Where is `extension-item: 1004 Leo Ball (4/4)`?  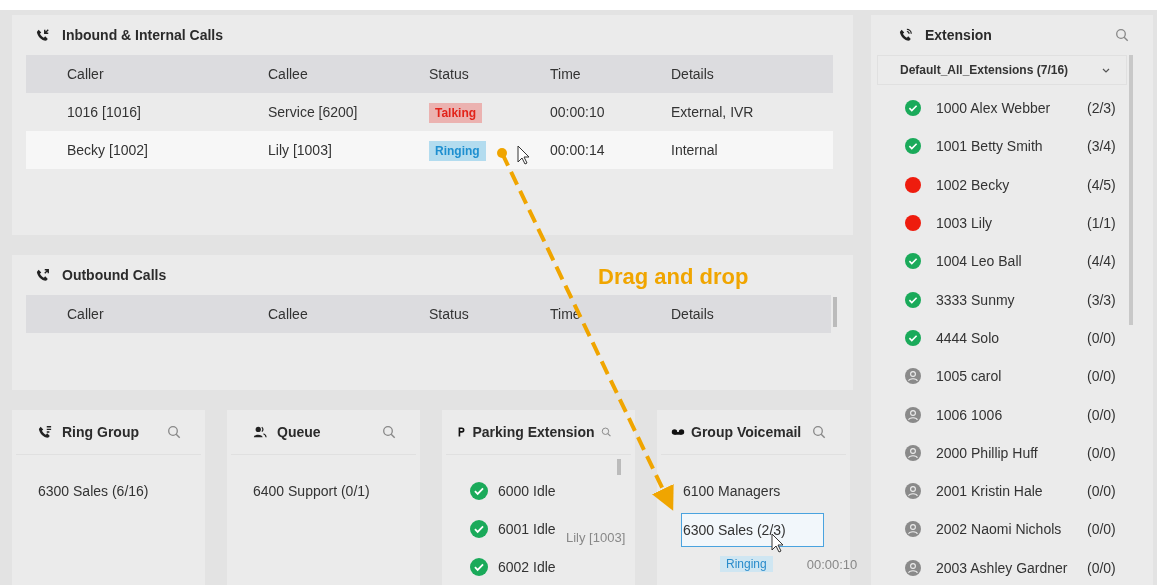 extension-item: 1004 Leo Ball (4/4) is located at coordinates (999, 261).